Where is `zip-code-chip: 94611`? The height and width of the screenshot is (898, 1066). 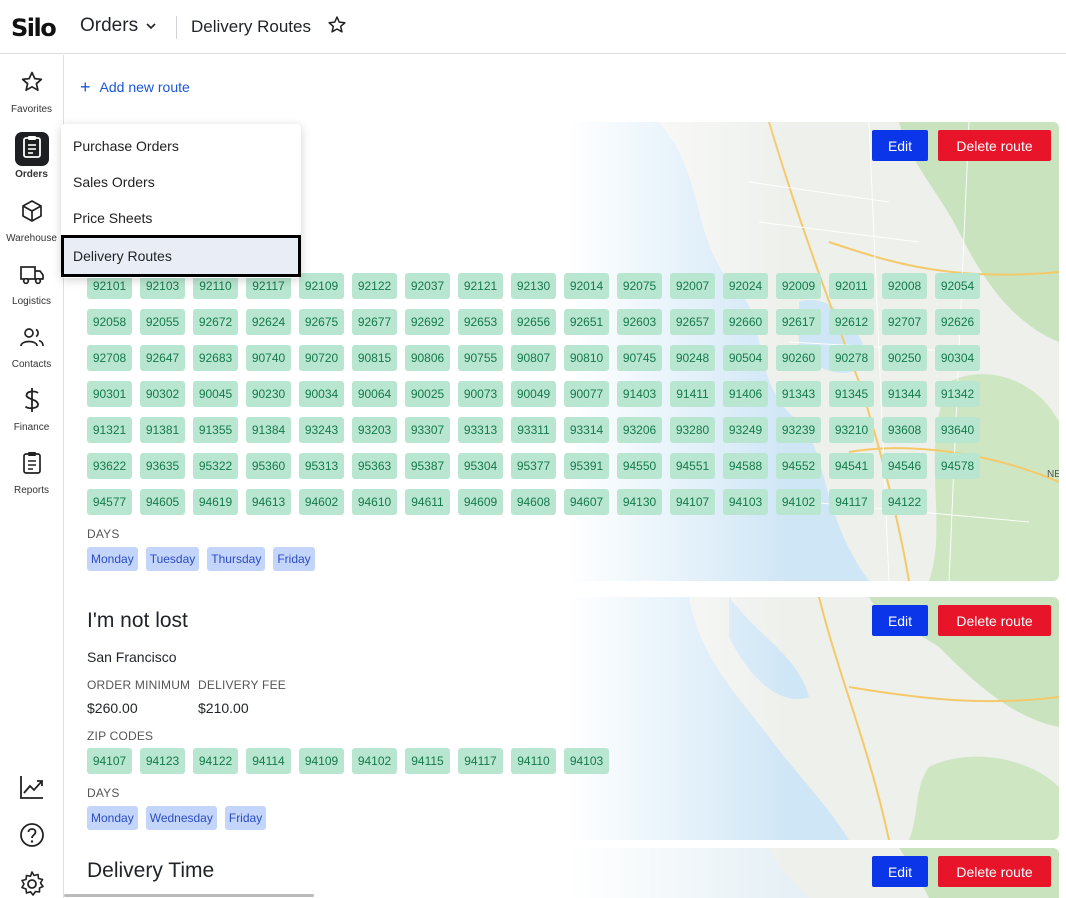 zip-code-chip: 94611 is located at coordinates (427, 502).